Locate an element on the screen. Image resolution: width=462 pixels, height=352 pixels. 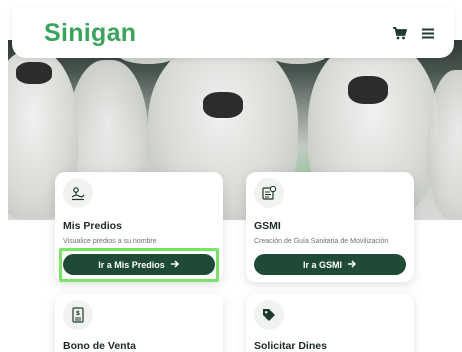
card-title: Solicitar Dines is located at coordinates (290, 346).